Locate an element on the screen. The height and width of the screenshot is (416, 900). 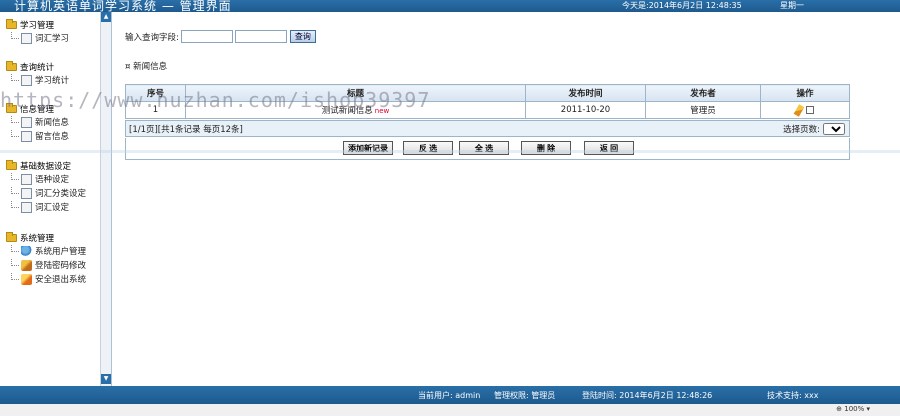
sidebar-group-title: 学习管理 is located at coordinates (37, 24).